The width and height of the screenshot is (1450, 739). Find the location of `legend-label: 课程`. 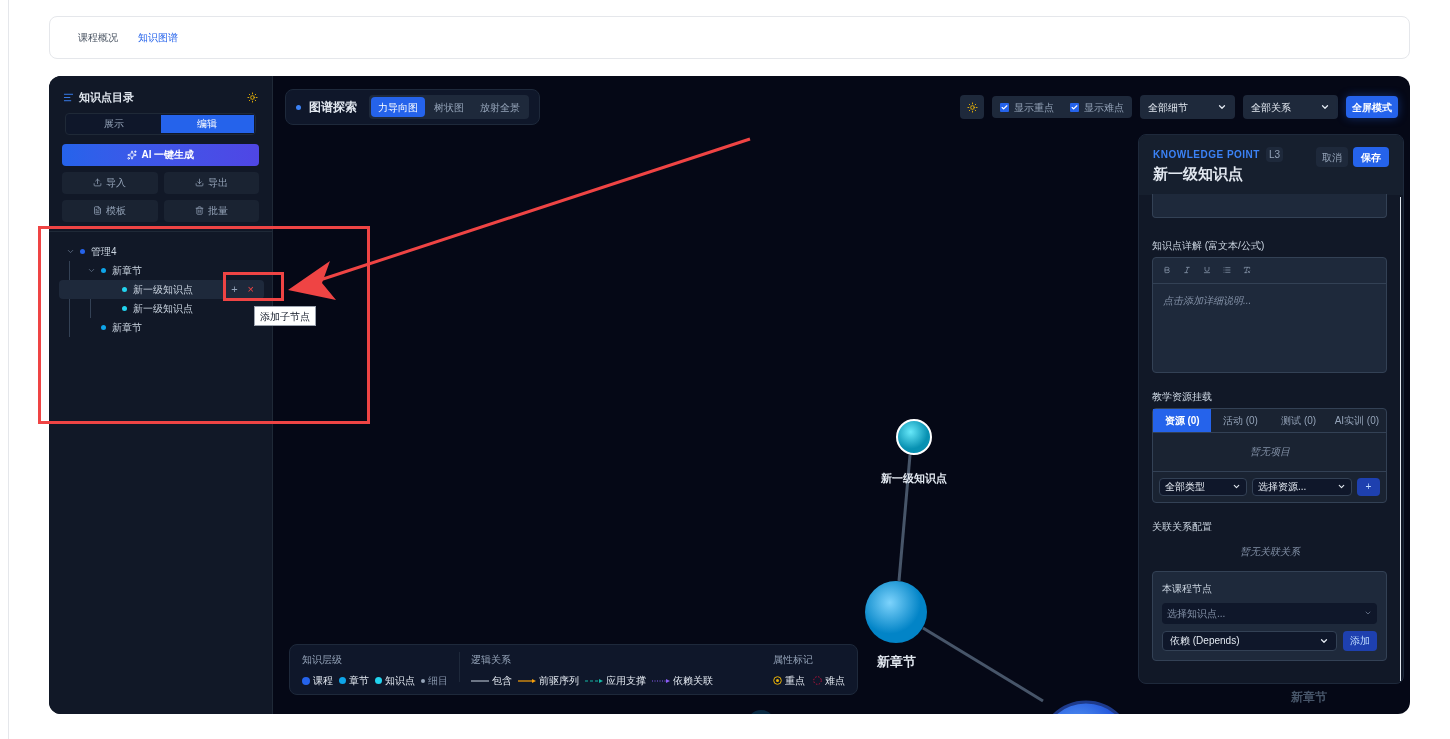

legend-label: 课程 is located at coordinates (323, 681).